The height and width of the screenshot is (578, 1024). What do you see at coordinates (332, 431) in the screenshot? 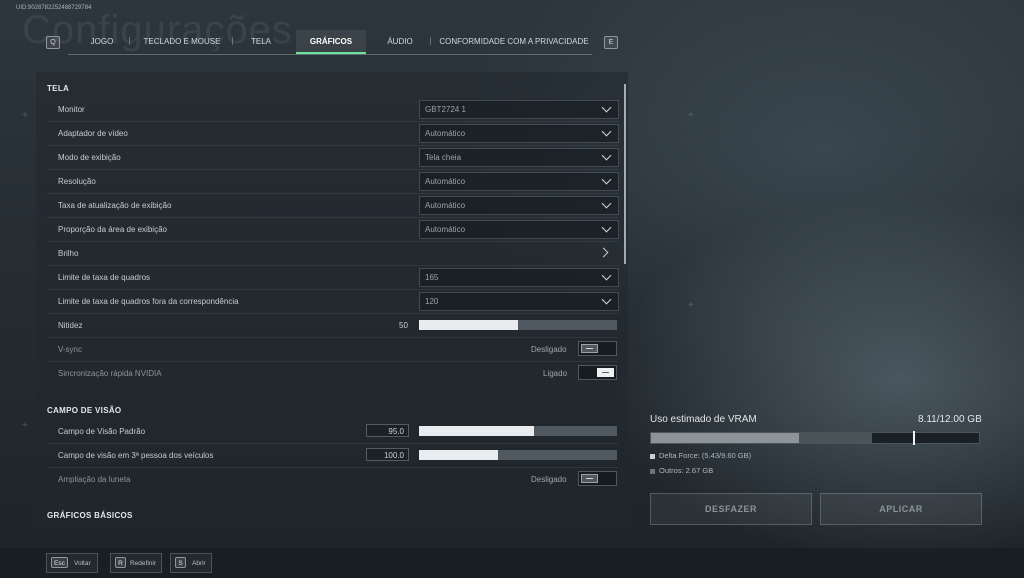
I see `setting-row-default-fov: Campo de Visão Padrão 95.0` at bounding box center [332, 431].